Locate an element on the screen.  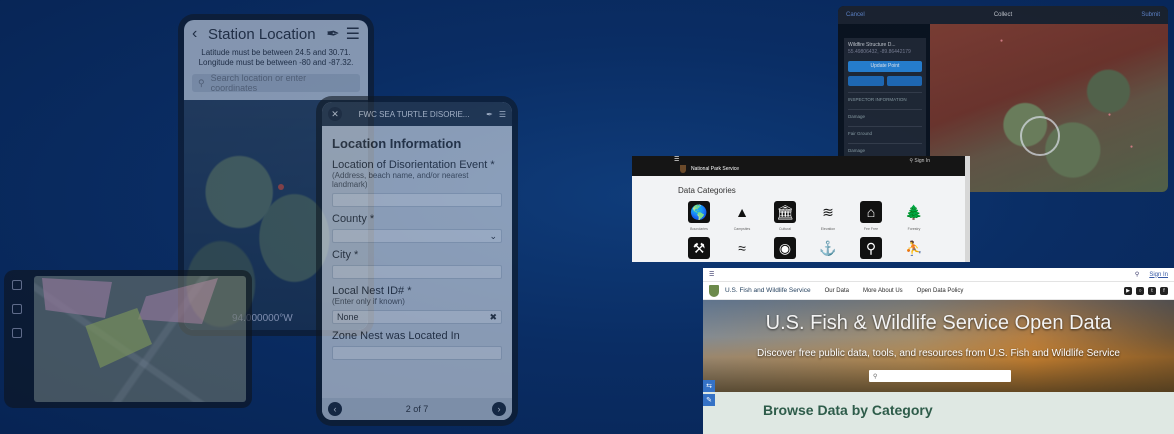
panel-row: Damage is located at coordinates (885, 148).